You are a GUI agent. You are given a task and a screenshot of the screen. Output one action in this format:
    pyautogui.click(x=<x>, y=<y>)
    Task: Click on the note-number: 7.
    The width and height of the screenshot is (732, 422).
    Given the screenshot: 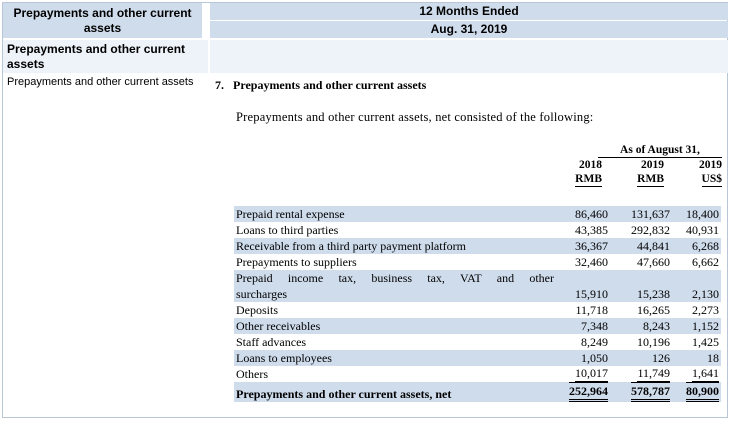 What is the action you would take?
    pyautogui.click(x=219, y=85)
    